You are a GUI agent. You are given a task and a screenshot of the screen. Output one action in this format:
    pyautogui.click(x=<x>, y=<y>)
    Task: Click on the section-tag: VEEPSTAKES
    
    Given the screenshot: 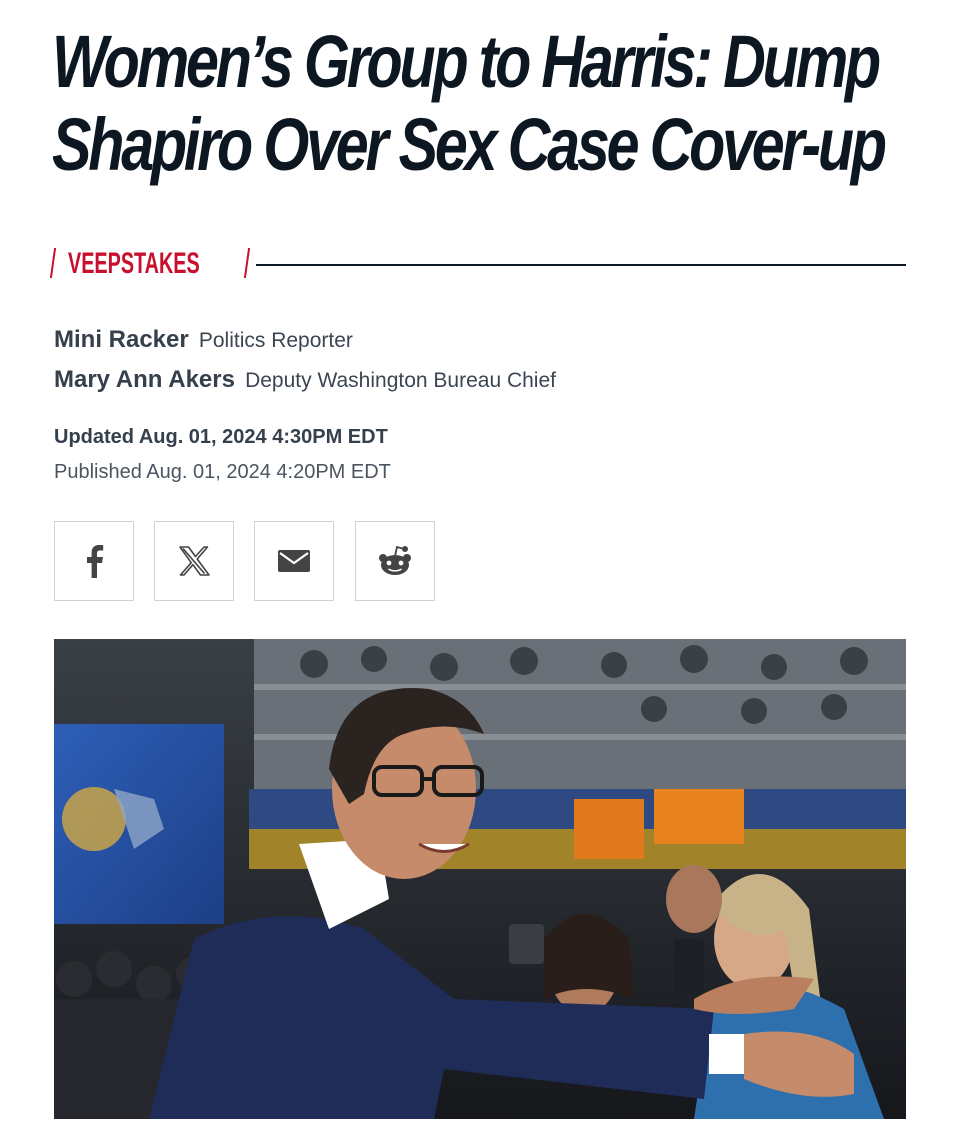 What is the action you would take?
    pyautogui.click(x=477, y=264)
    